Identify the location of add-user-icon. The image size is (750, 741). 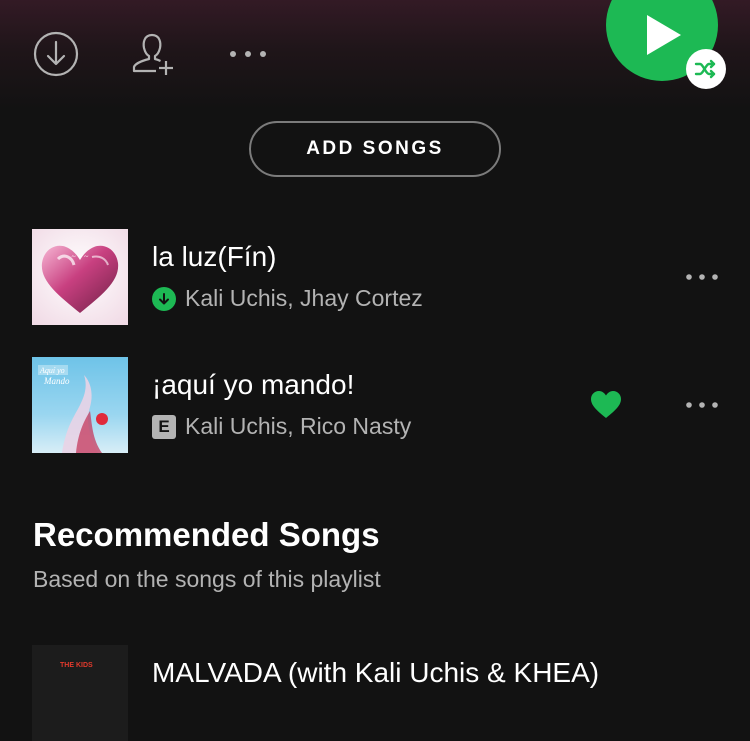
(152, 54).